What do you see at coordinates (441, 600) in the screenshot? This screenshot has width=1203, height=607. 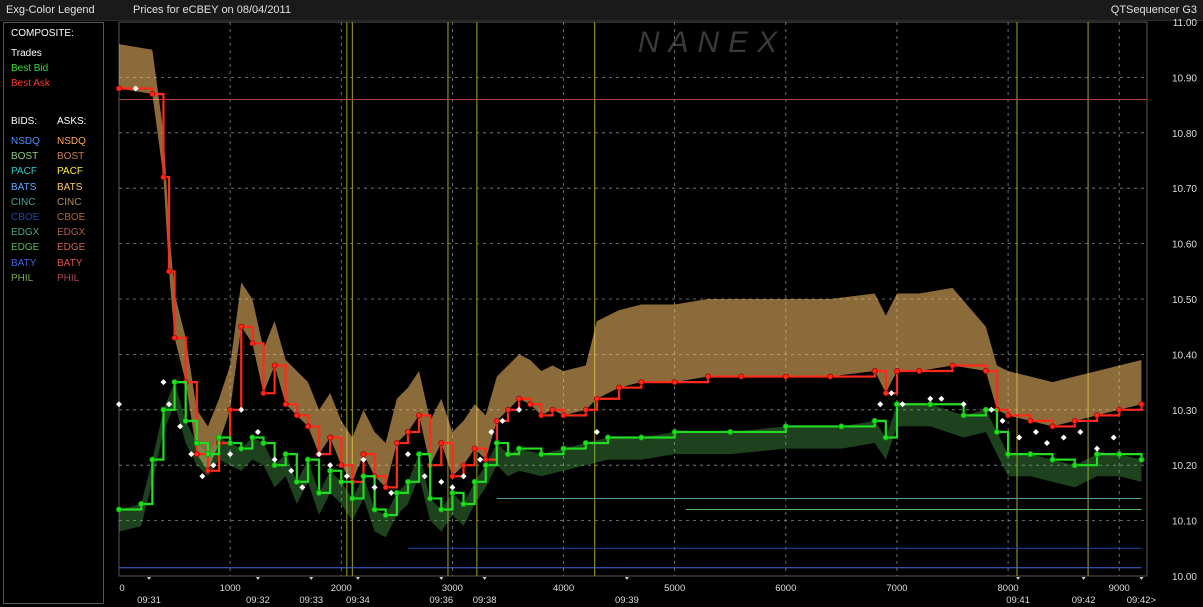 I see `time-label: 09:36` at bounding box center [441, 600].